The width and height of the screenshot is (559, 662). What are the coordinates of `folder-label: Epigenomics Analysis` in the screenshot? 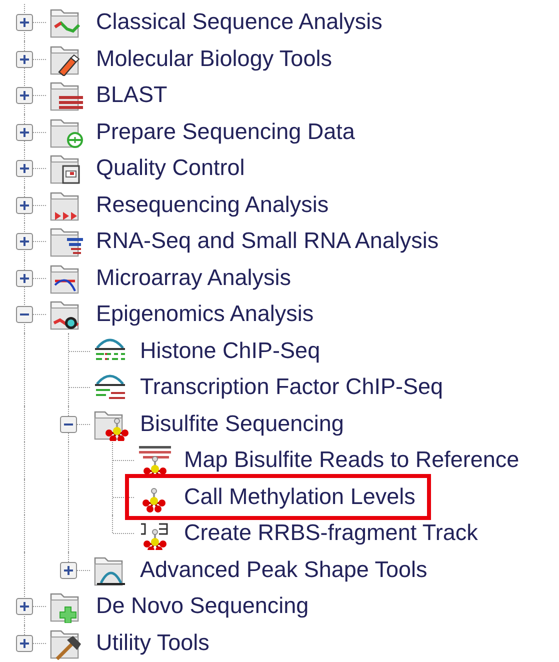 It's located at (205, 314).